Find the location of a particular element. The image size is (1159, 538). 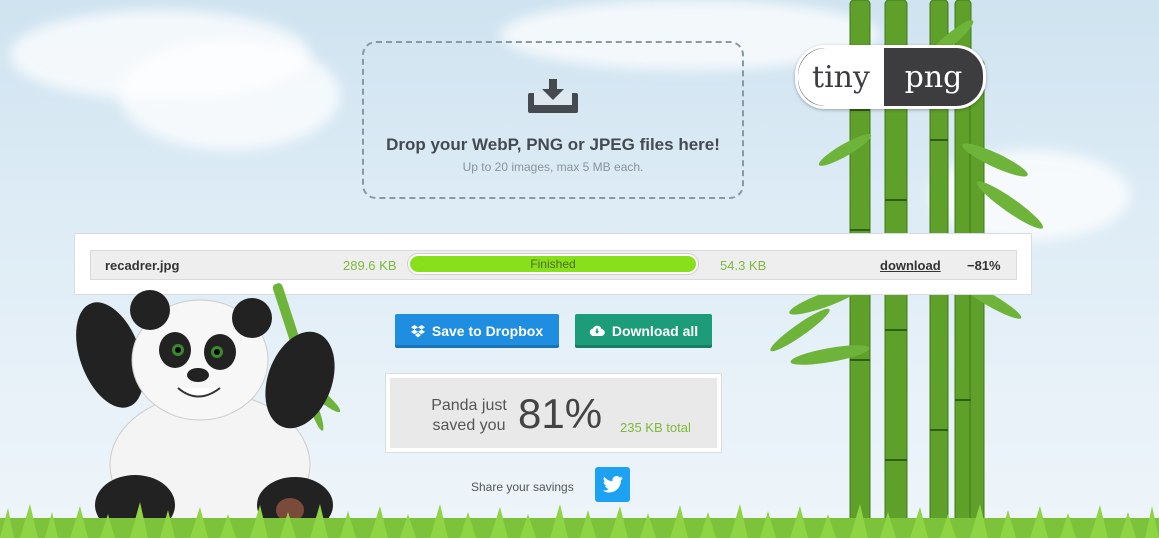

progress-status: Finished is located at coordinates (553, 264).